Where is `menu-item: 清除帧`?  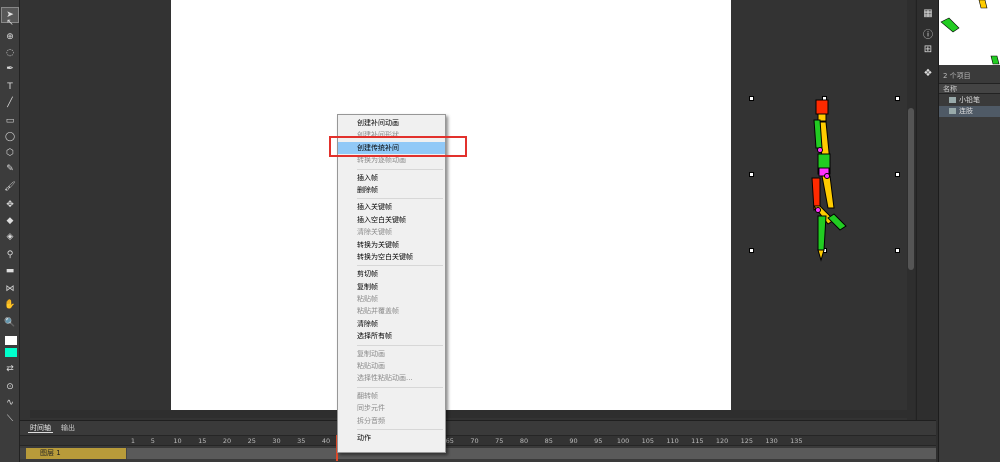 menu-item: 清除帧 is located at coordinates (391, 324).